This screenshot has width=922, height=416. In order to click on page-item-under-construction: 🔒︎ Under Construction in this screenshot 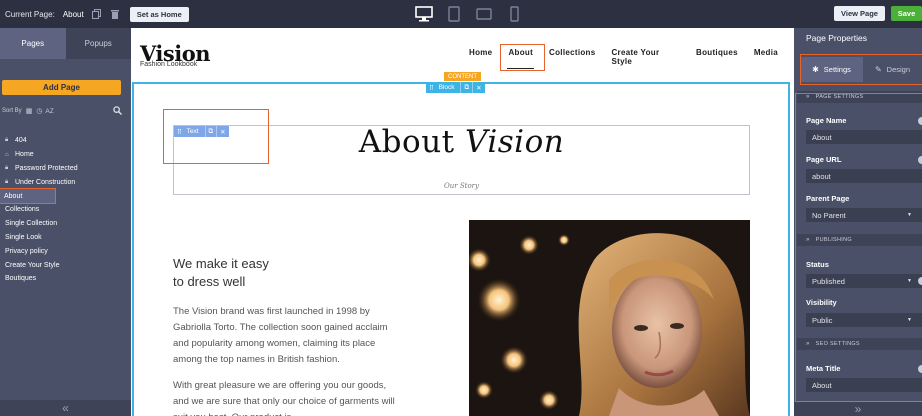, I will do `click(65, 182)`.